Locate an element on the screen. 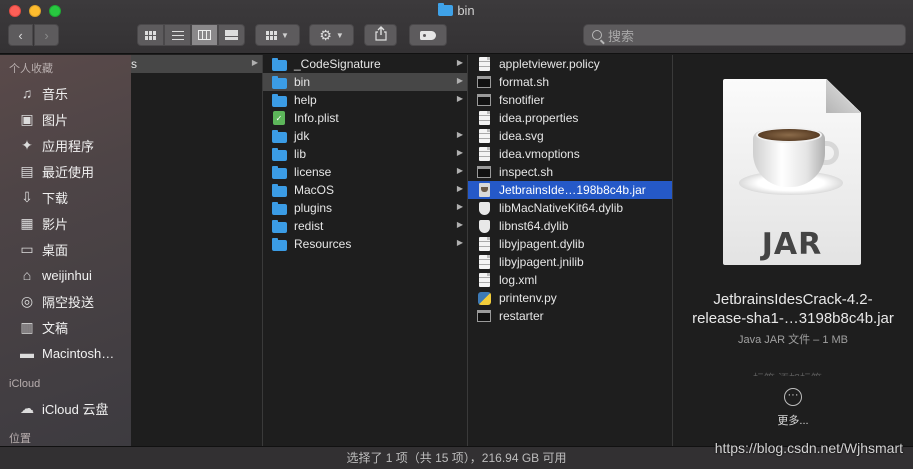 Image resolution: width=913 pixels, height=469 pixels. file-name: redist is located at coordinates (309, 226).